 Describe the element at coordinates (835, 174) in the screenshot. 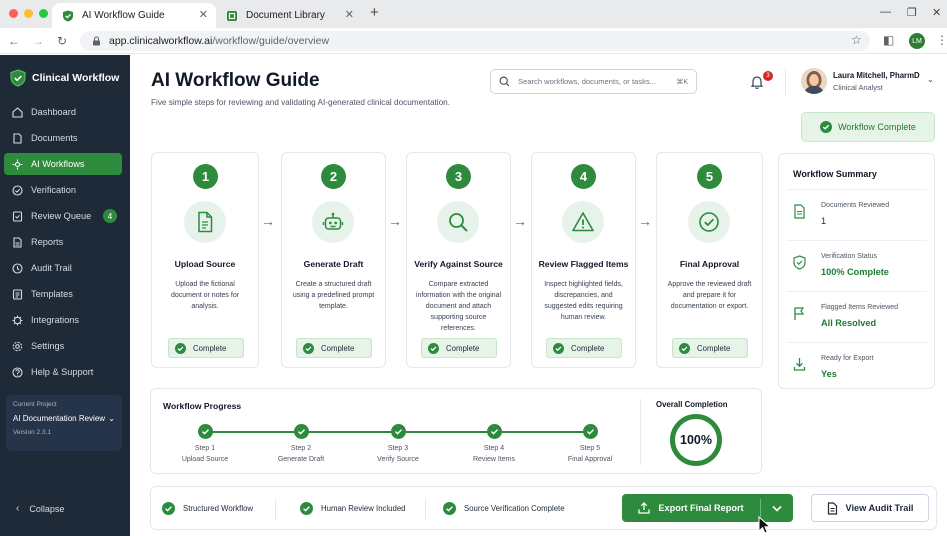

I see `summary-title: Workflow Summary` at that location.